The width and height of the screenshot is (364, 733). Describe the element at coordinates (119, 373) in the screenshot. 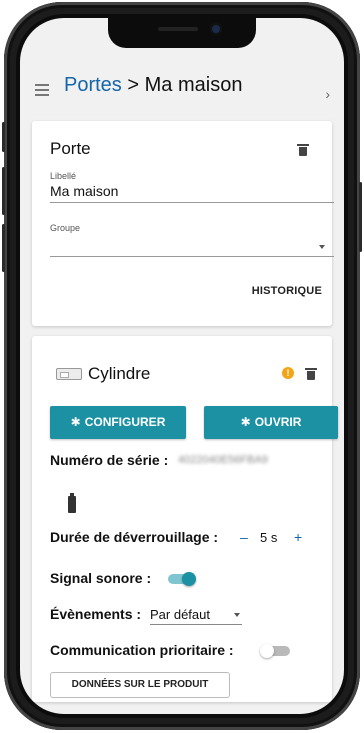

I see `cylinder-card-title: Cylindre` at that location.